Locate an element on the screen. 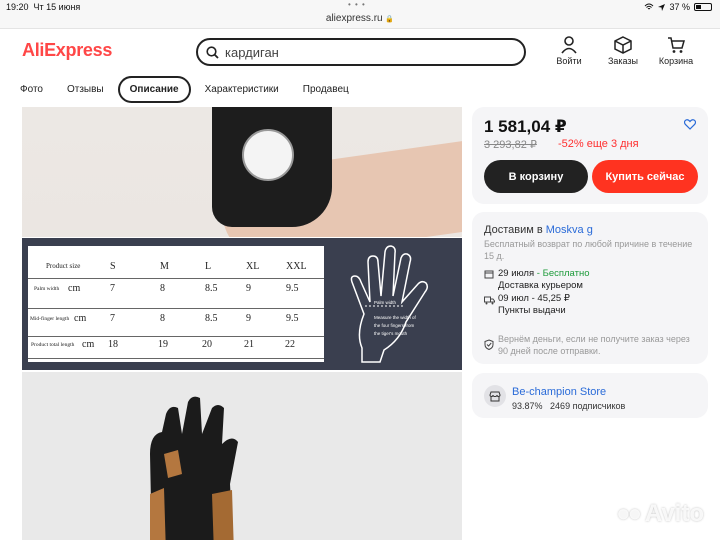 This screenshot has height=540, width=720. hand-label: the tiger's mouth is located at coordinates (391, 333).